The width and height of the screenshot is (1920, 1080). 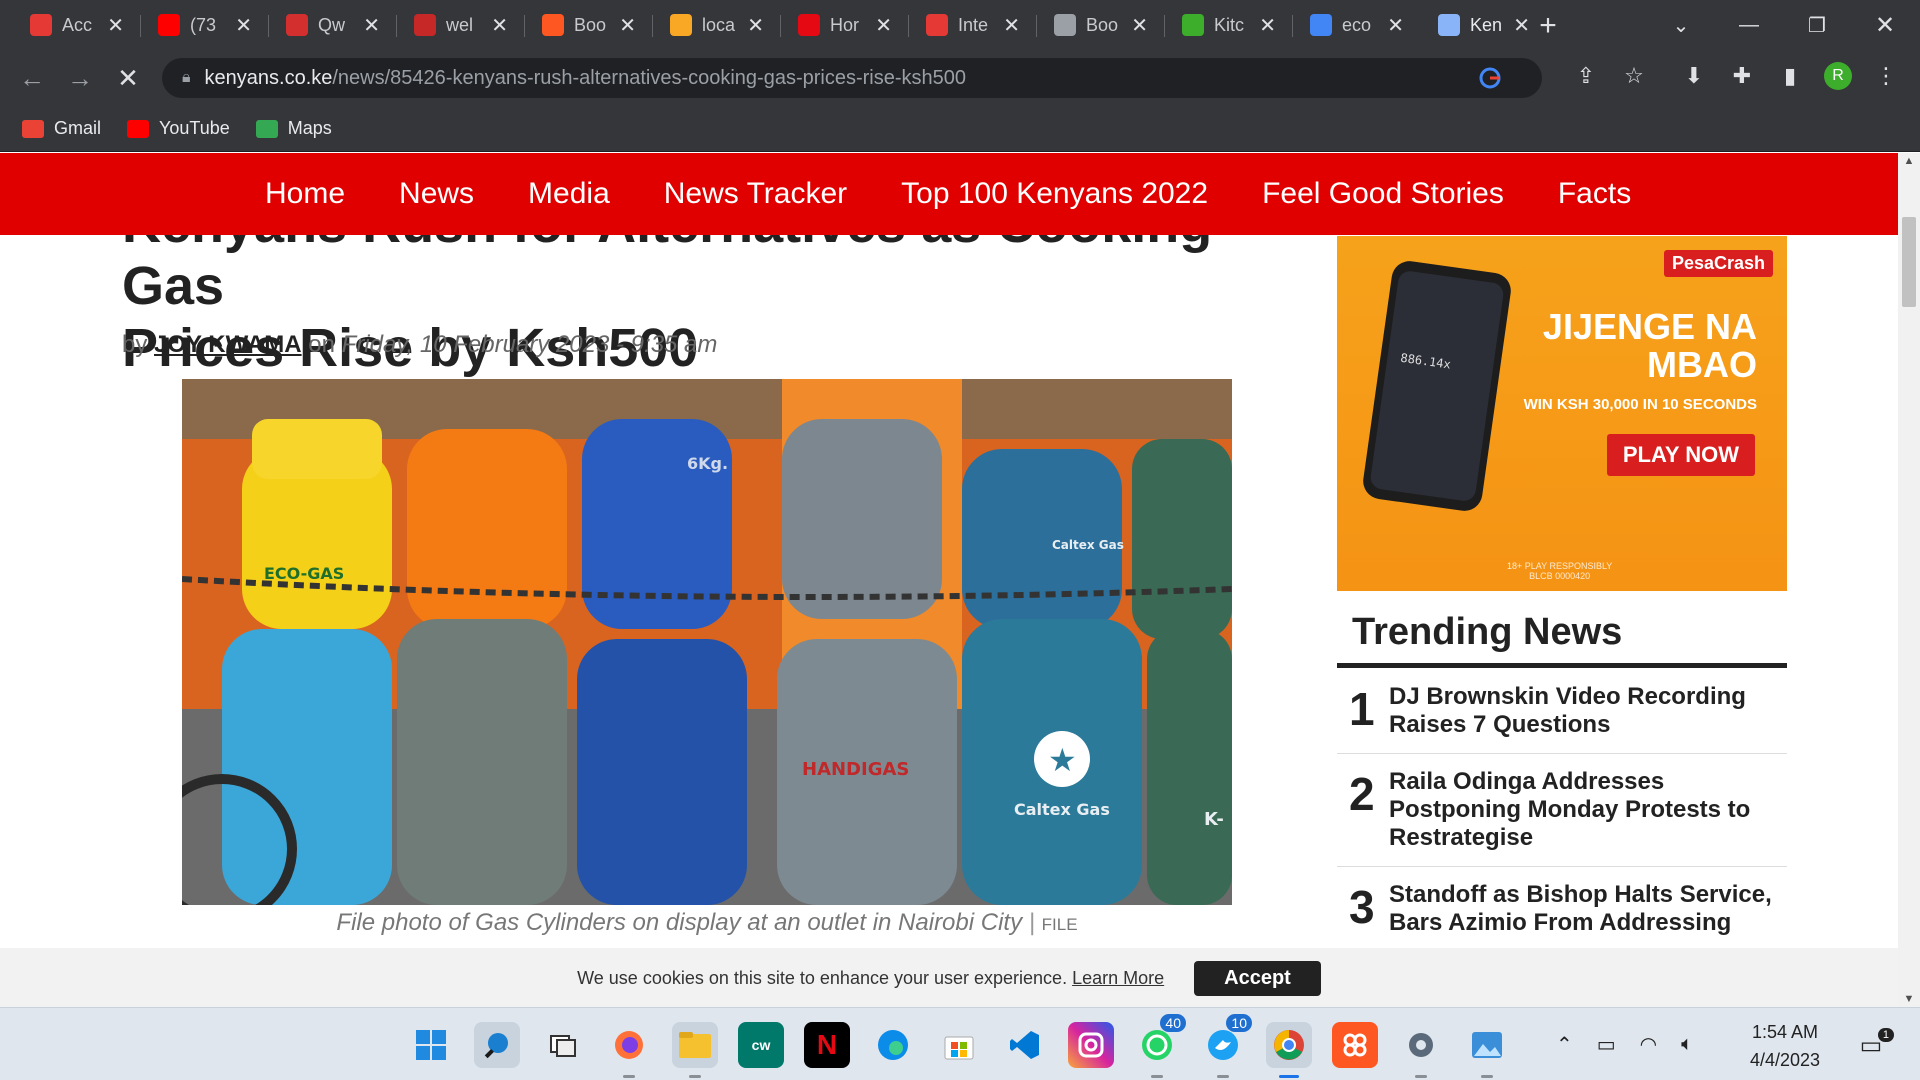 I want to click on nav-item-facts: Facts, so click(x=1594, y=194).